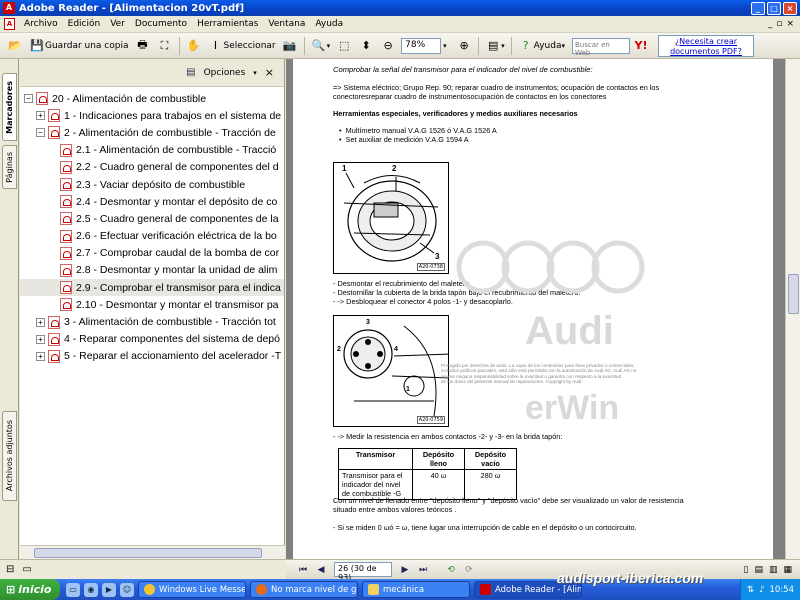 This screenshot has height=600, width=800. I want to click on doc-close-button: ×, so click(790, 24).